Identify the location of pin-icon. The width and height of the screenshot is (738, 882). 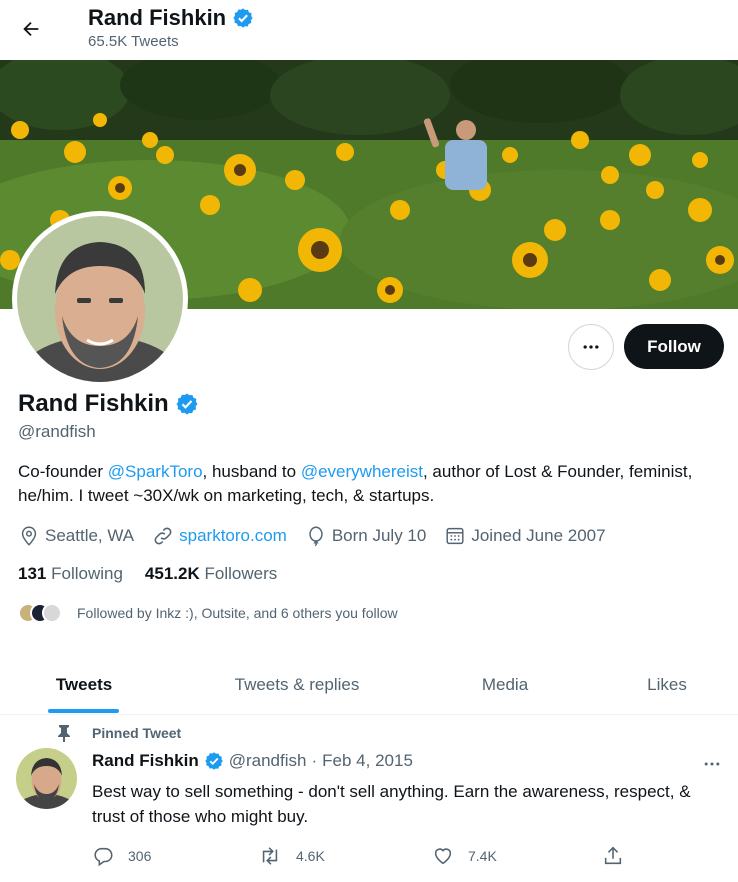
(64, 733).